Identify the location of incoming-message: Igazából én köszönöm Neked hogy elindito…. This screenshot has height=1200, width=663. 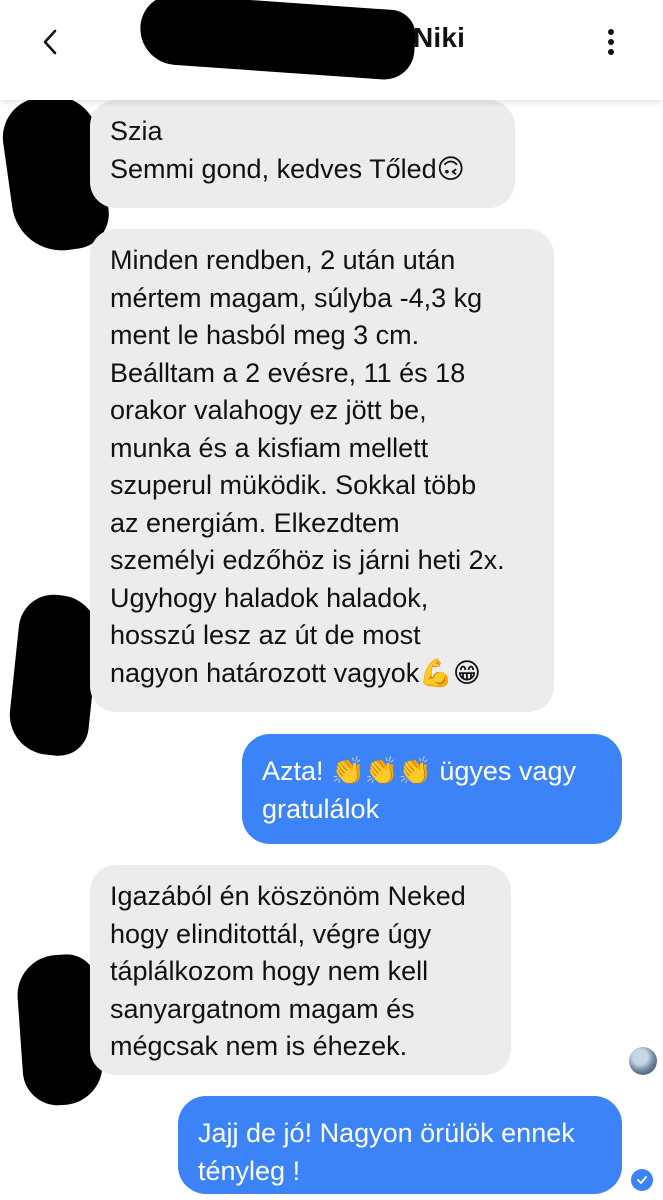
(300, 970).